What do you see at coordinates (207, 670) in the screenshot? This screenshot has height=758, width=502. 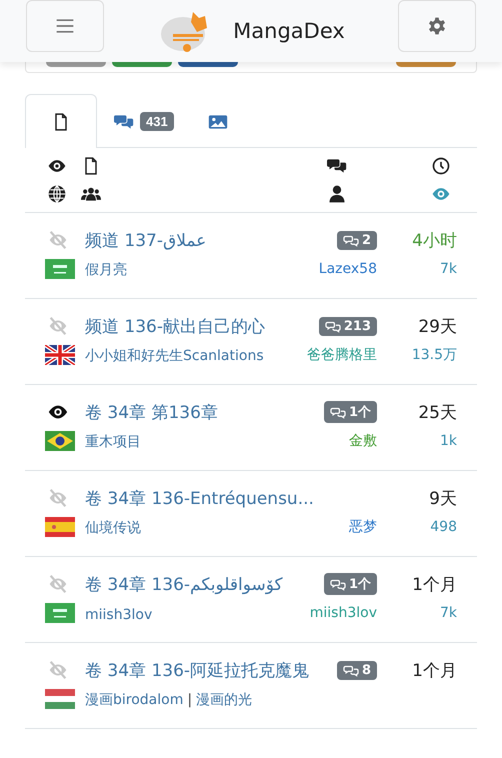 I see `chapter-link: 卷 34章 136-阿延拉托克魔鬼` at bounding box center [207, 670].